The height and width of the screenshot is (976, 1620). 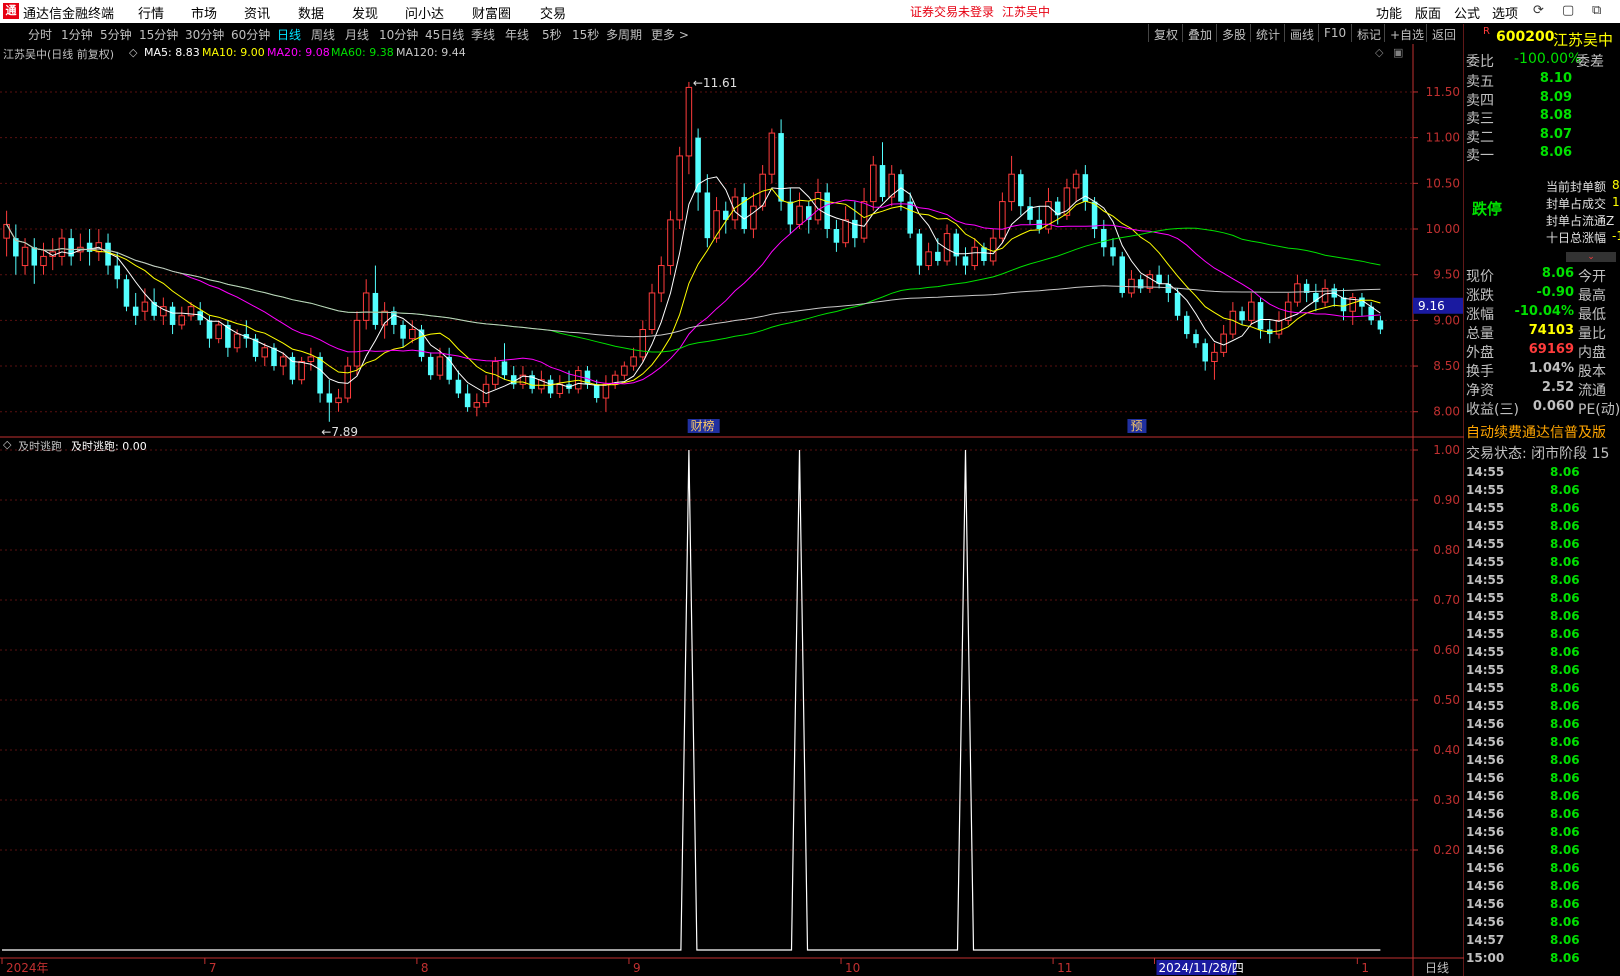 I want to click on stat-value: 8.06, so click(x=1557, y=273).